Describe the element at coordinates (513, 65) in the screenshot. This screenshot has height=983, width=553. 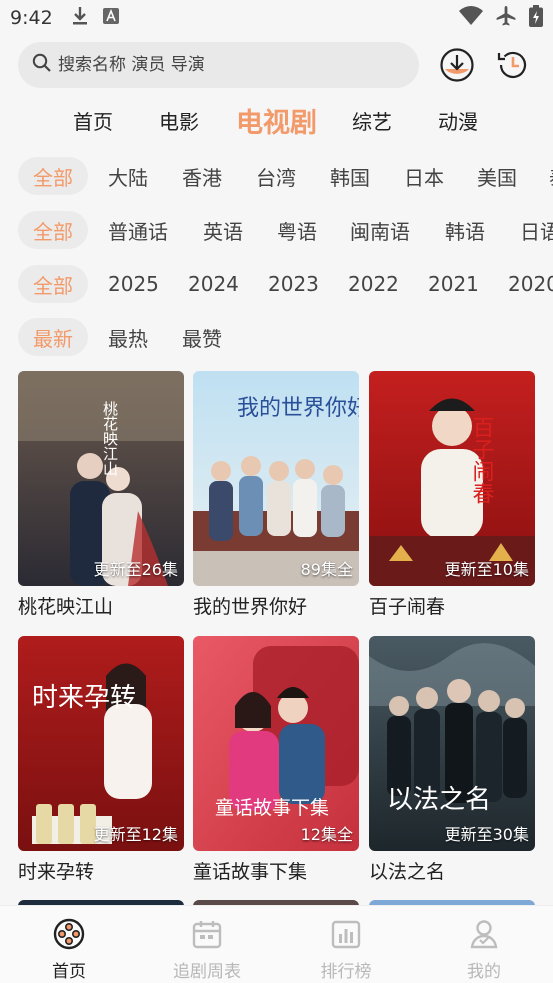
I see `history-icon` at that location.